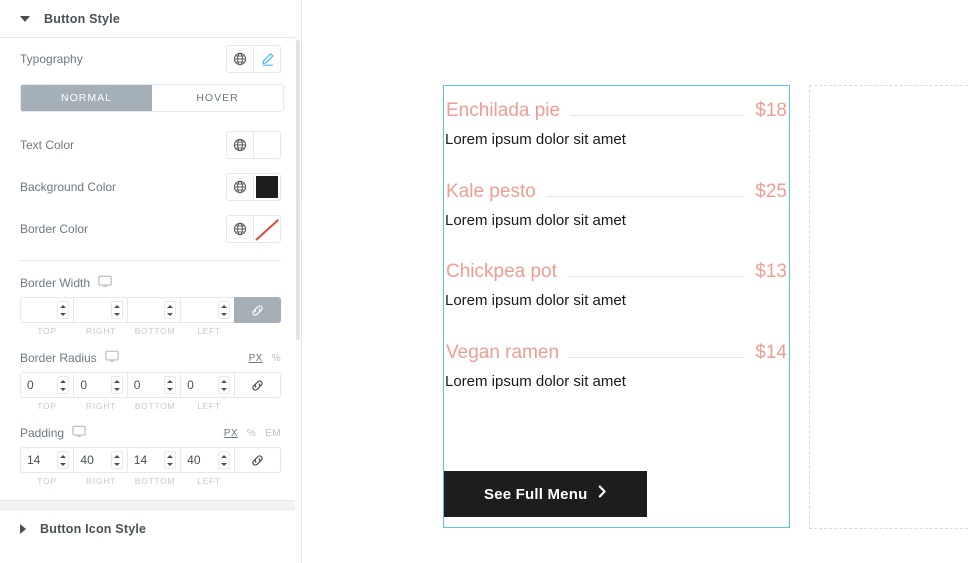 The image size is (969, 563). I want to click on border-radius-bottom-input: 0, so click(153, 385).